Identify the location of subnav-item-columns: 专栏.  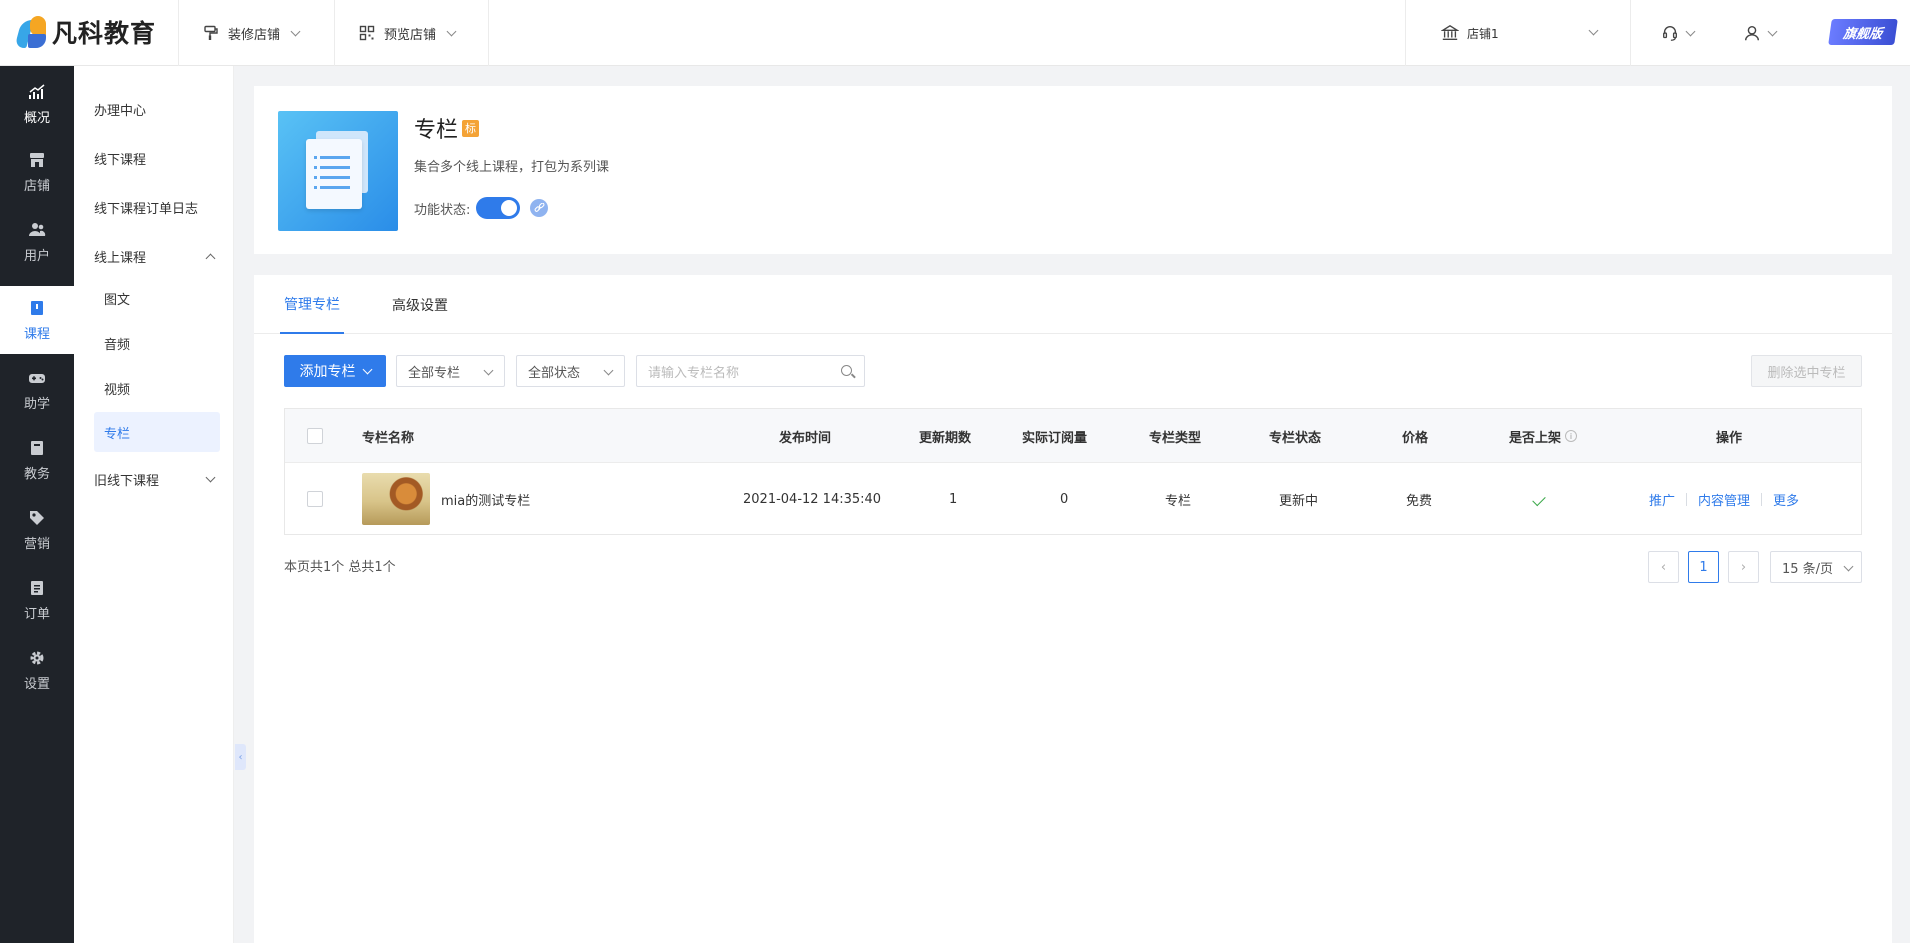
(157, 432).